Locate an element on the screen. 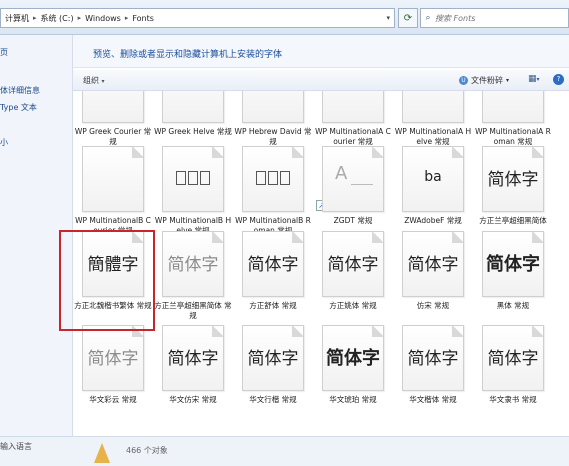 The width and height of the screenshot is (569, 466). help-icon: ? is located at coordinates (558, 79).